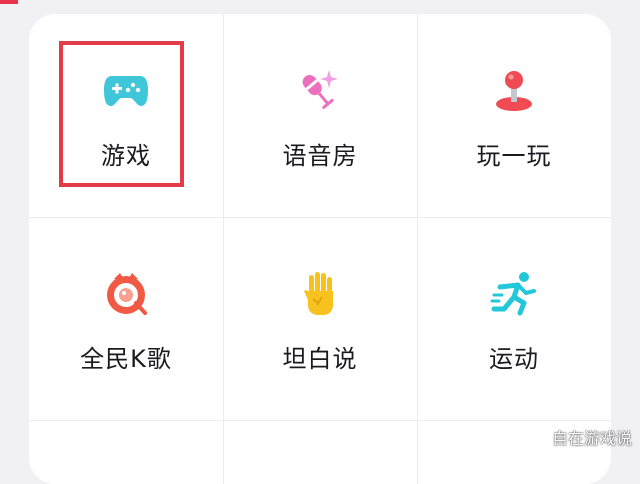 The height and width of the screenshot is (484, 640). What do you see at coordinates (126, 115) in the screenshot?
I see `tile-games: 游戏` at bounding box center [126, 115].